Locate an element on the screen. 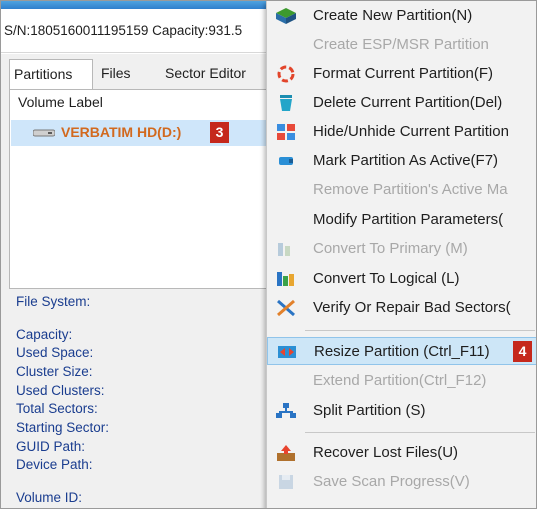 The width and height of the screenshot is (537, 509). prop-cluster-size: Cluster Size: is located at coordinates (54, 371).